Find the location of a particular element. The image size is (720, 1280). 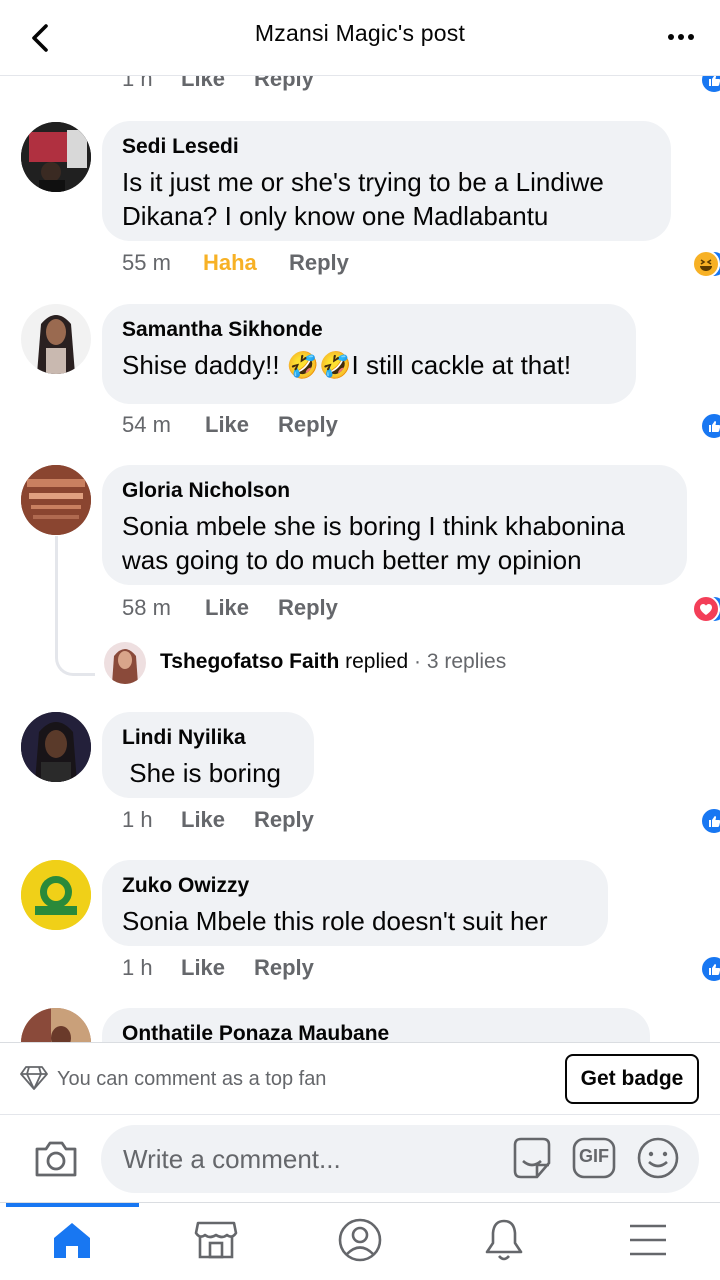

tab-marketplace is located at coordinates (216, 1241).